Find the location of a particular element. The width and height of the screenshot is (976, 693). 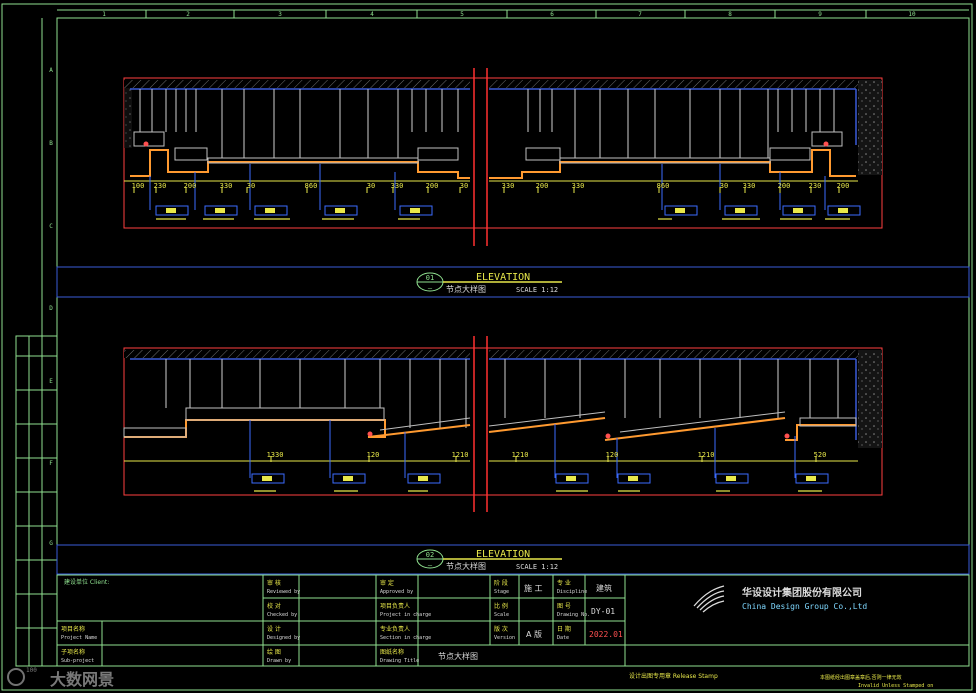

grid-row-markers: A B C D E F G is located at coordinates (51, 307).